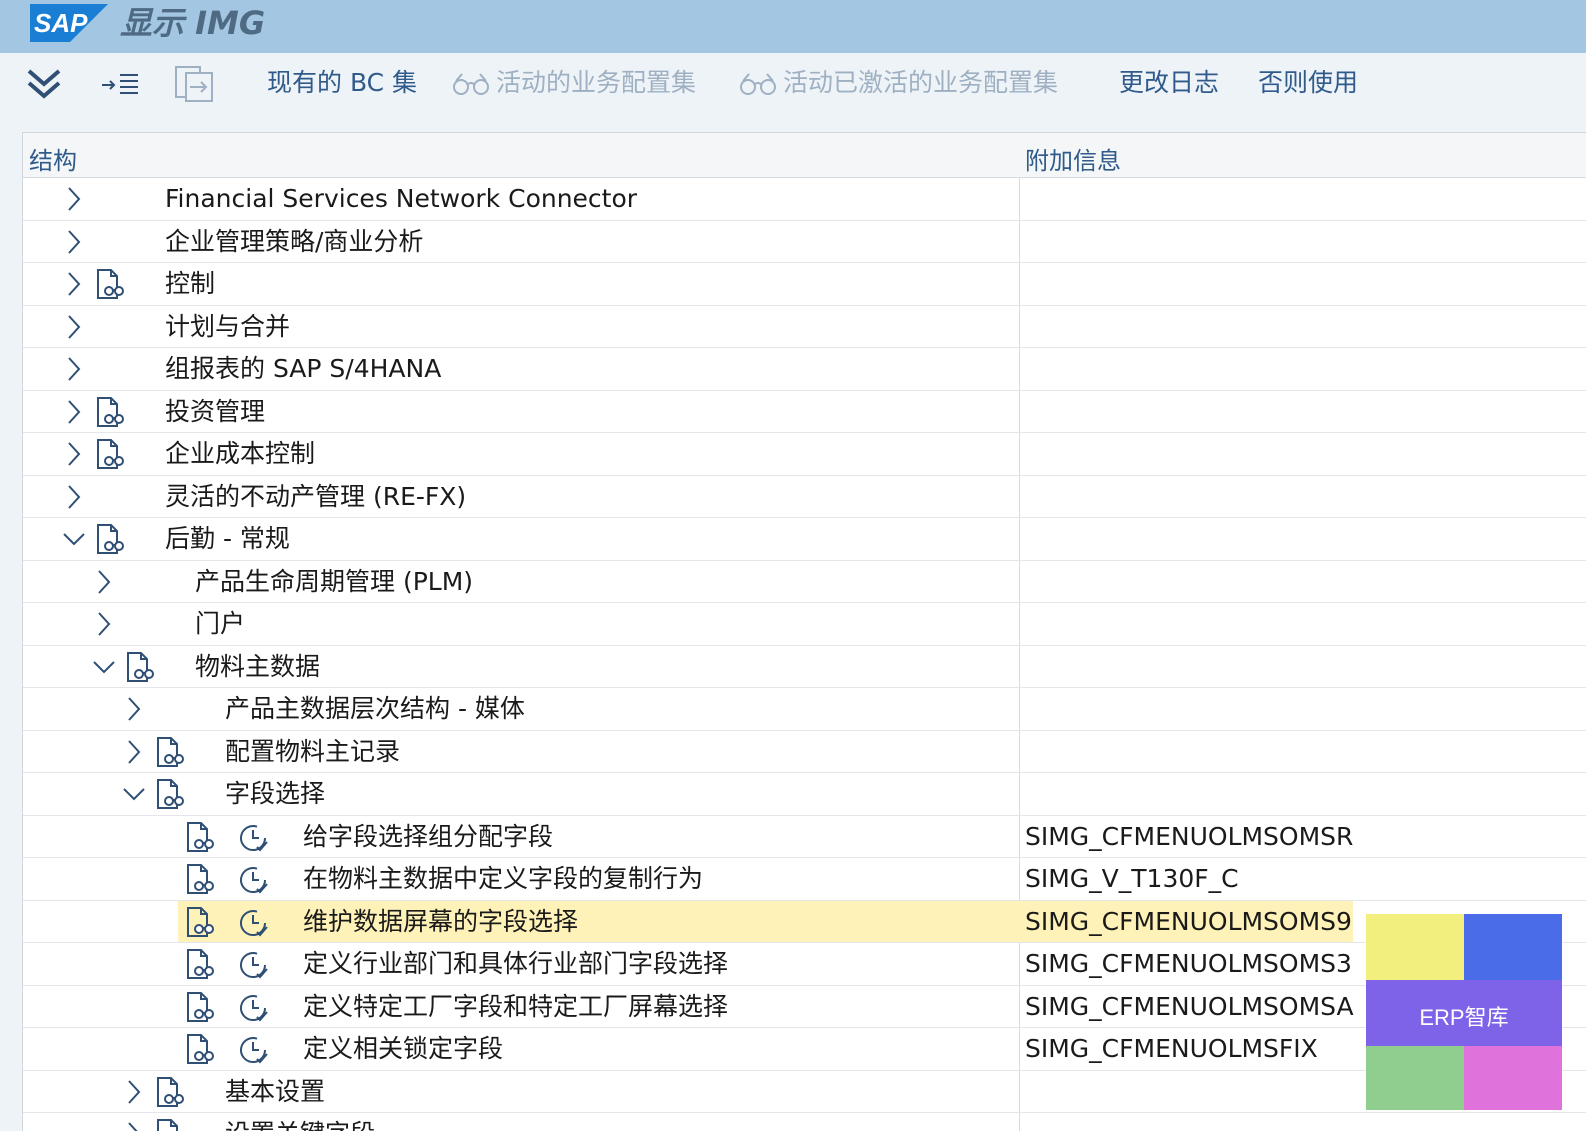 This screenshot has width=1586, height=1131. I want to click on tree-node-label: 定义行业部门和具体行业部门字段选择, so click(515, 964).